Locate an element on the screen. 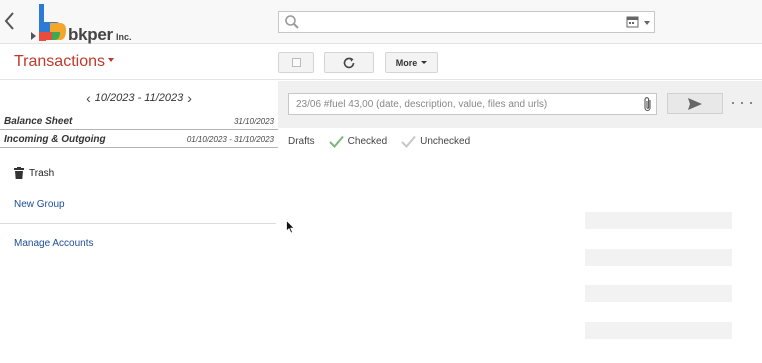  report-name: Incoming & Outgoing is located at coordinates (55, 139).